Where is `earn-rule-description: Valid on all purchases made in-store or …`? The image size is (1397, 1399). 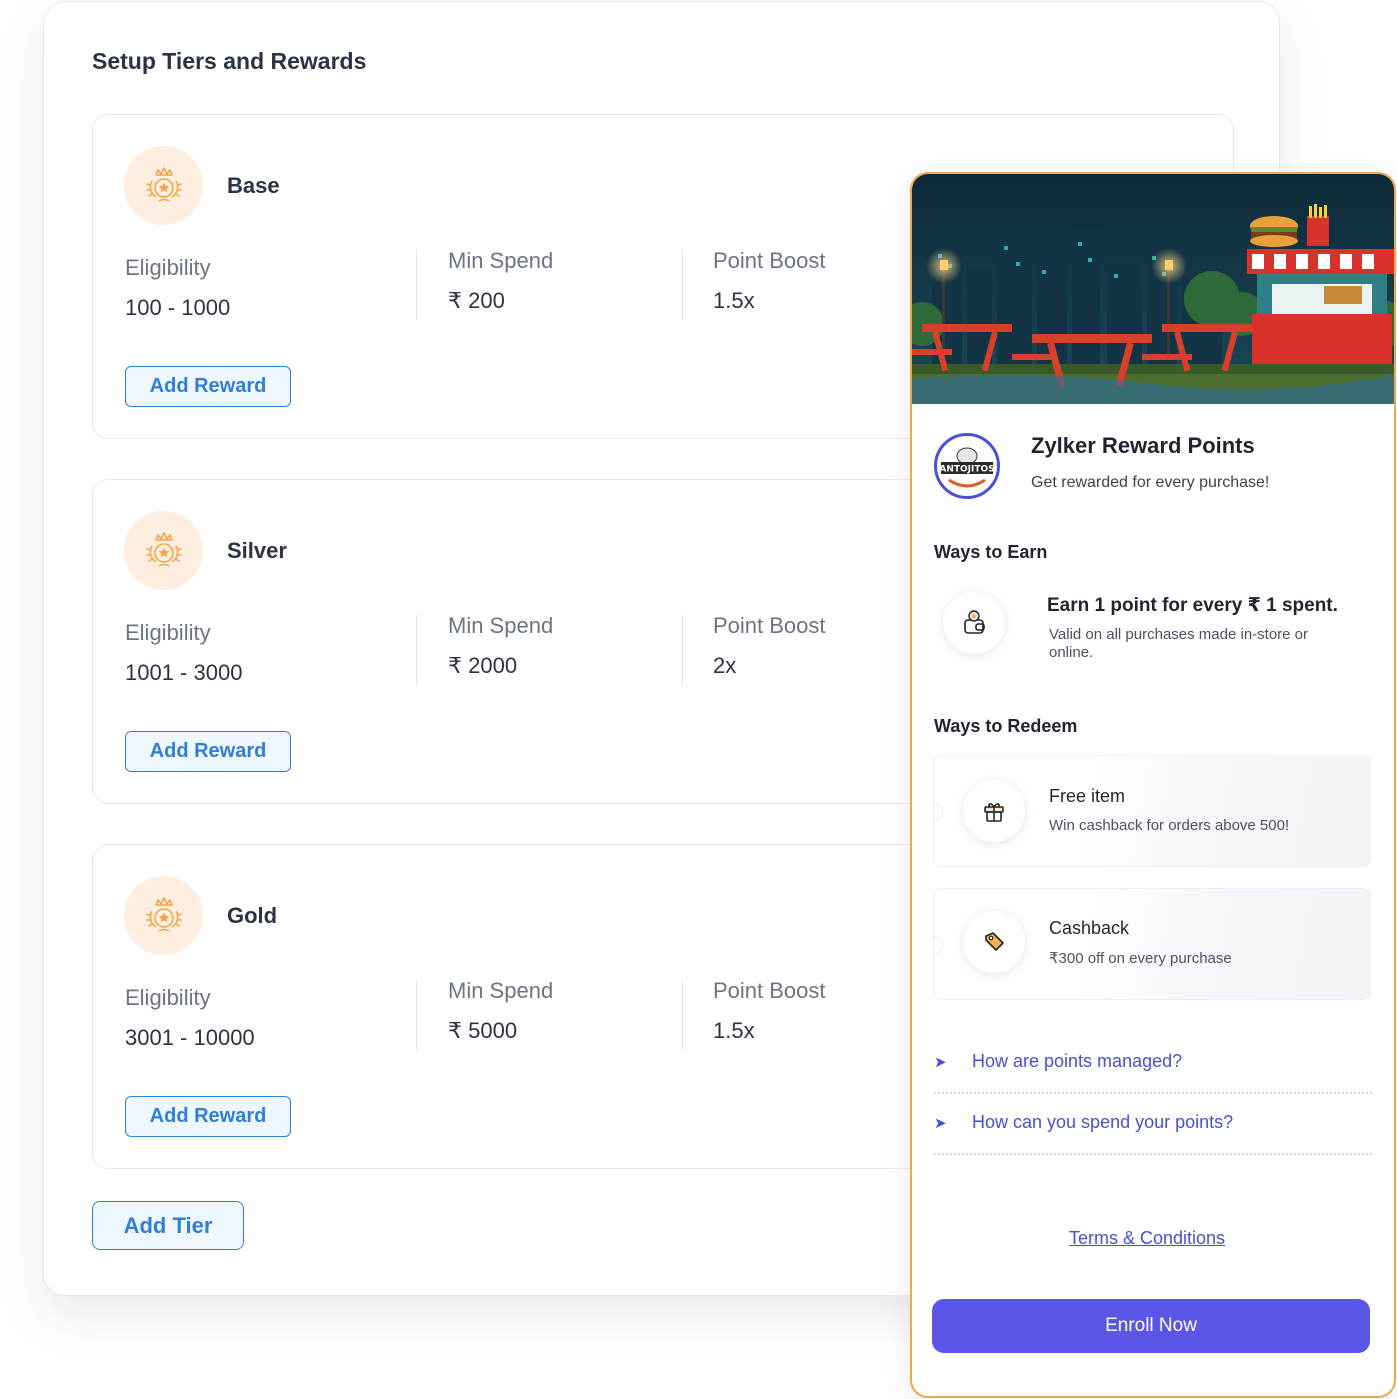 earn-rule-description: Valid on all purchases made in-store or … is located at coordinates (1179, 643).